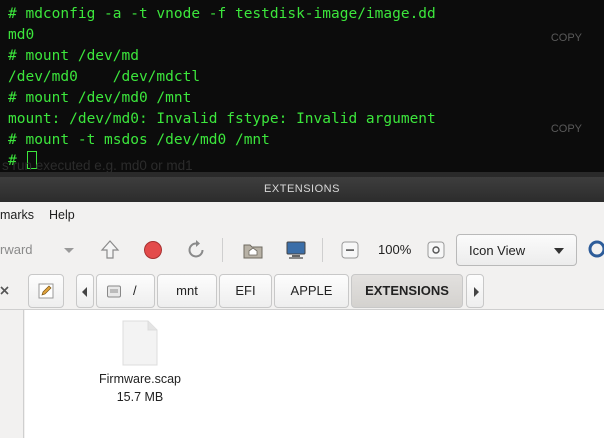 The height and width of the screenshot is (438, 604). Describe the element at coordinates (17, 215) in the screenshot. I see `menu-bookmarks: marks` at that location.